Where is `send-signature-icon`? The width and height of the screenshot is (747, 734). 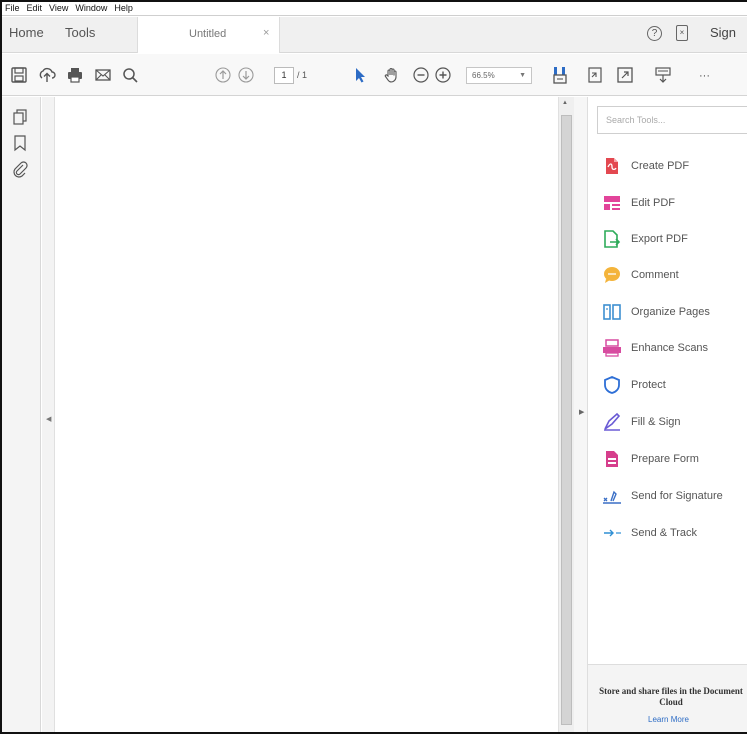 send-signature-icon is located at coordinates (612, 496).